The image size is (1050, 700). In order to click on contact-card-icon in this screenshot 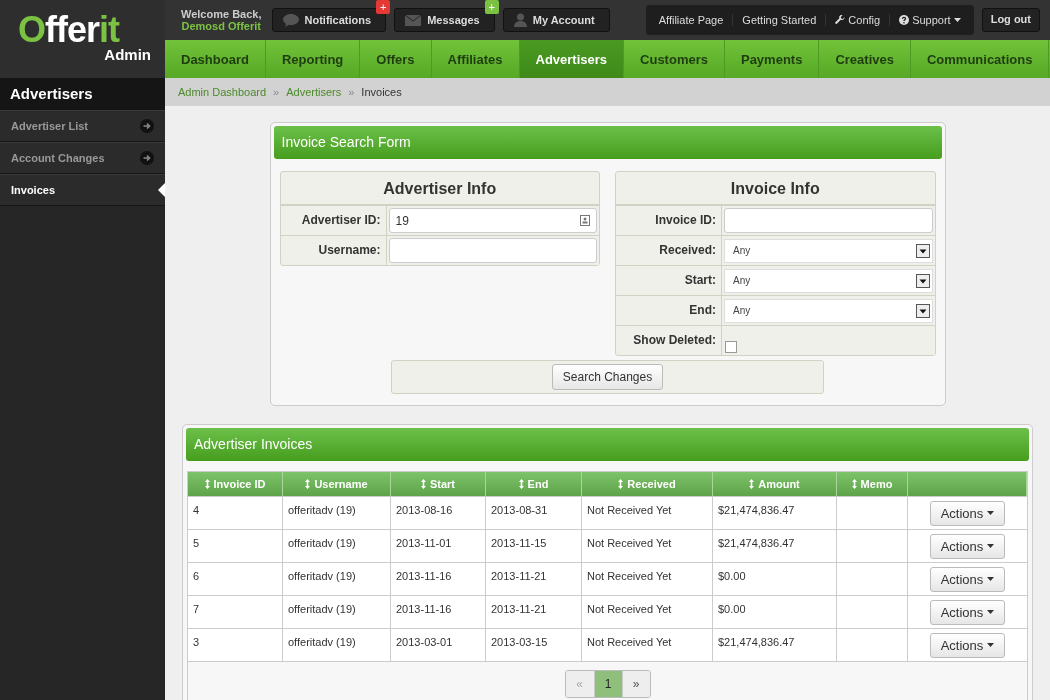, I will do `click(585, 220)`.